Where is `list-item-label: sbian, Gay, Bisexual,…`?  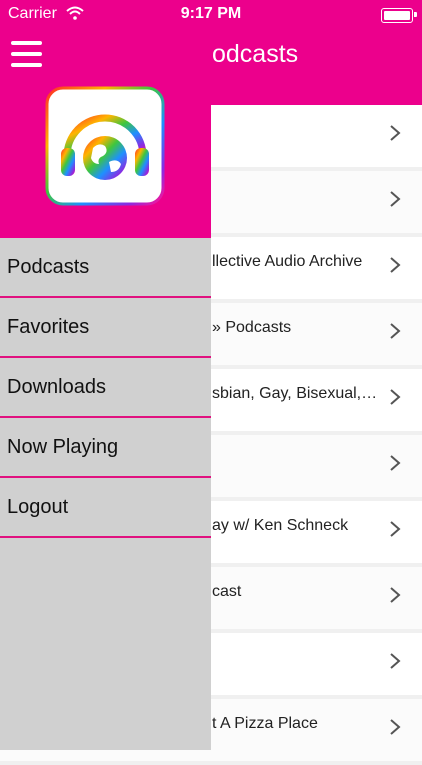 list-item-label: sbian, Gay, Bisexual,… is located at coordinates (295, 393).